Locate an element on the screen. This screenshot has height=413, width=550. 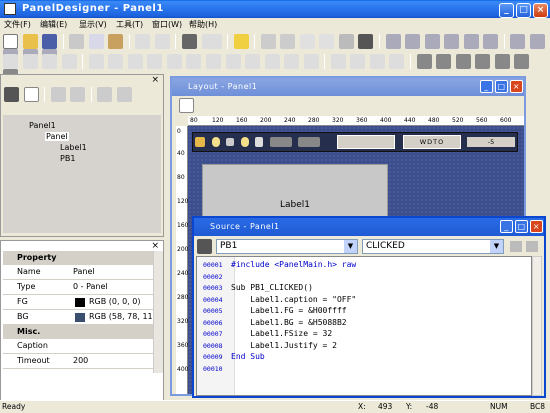
frame-tool-icon is located at coordinates (311, 61).